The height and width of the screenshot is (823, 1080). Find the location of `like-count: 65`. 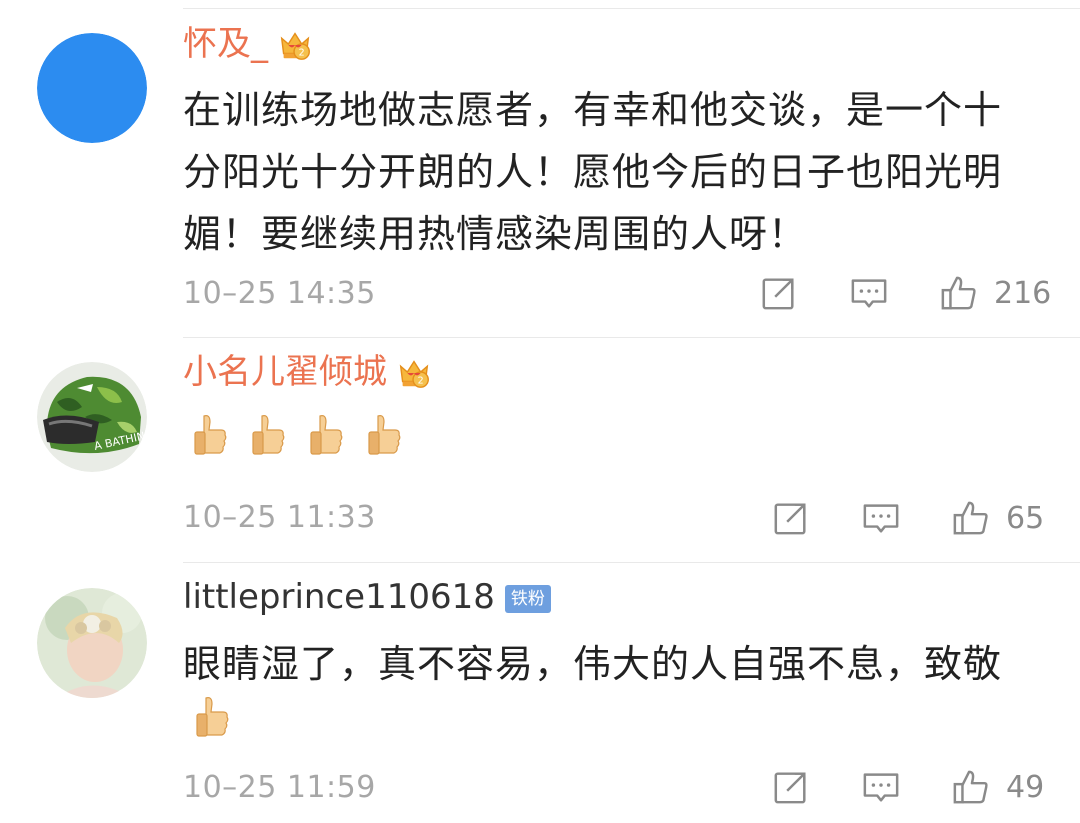

like-count: 65 is located at coordinates (1025, 518).